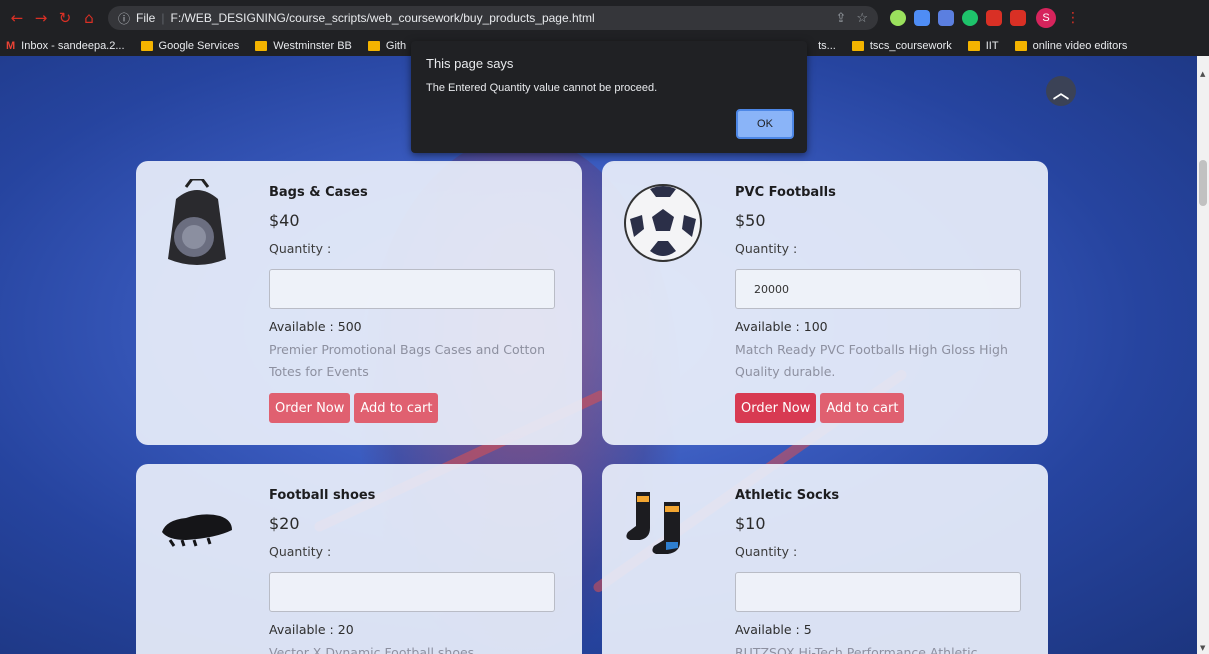 Image resolution: width=1209 pixels, height=654 pixels. What do you see at coordinates (663, 223) in the screenshot?
I see `football-image` at bounding box center [663, 223].